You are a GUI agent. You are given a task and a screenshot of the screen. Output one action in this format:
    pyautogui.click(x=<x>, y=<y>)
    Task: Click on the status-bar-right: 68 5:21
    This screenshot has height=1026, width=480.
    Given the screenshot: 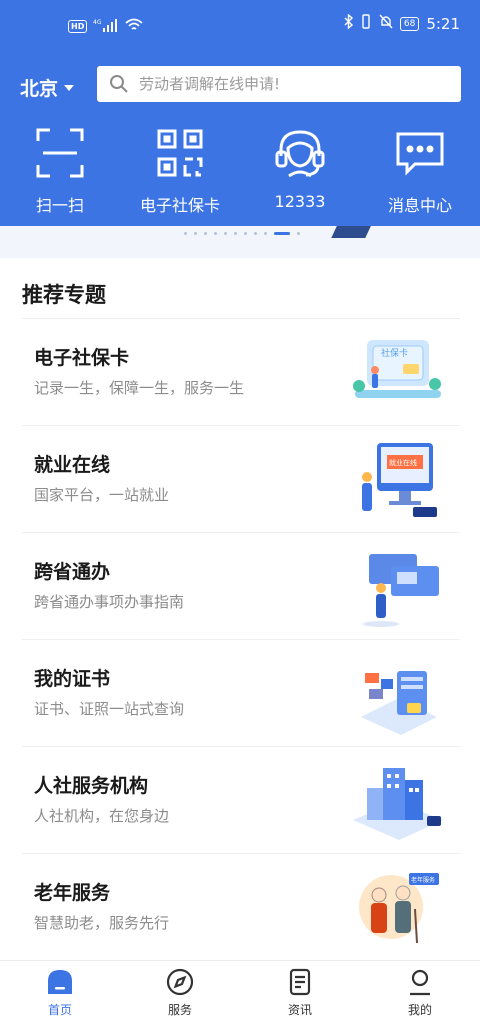 What is the action you would take?
    pyautogui.click(x=402, y=23)
    